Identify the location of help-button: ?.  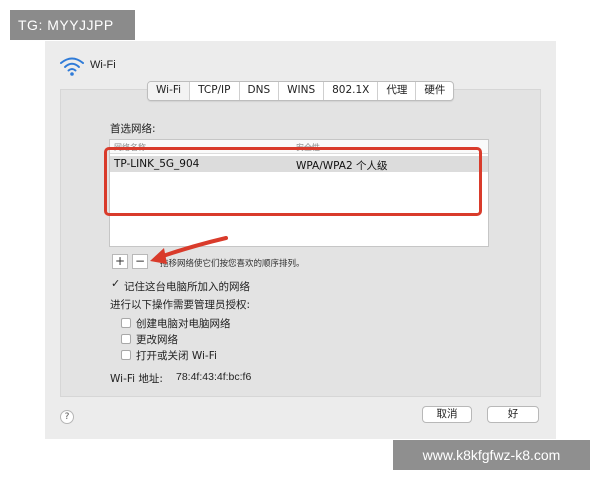
(67, 417).